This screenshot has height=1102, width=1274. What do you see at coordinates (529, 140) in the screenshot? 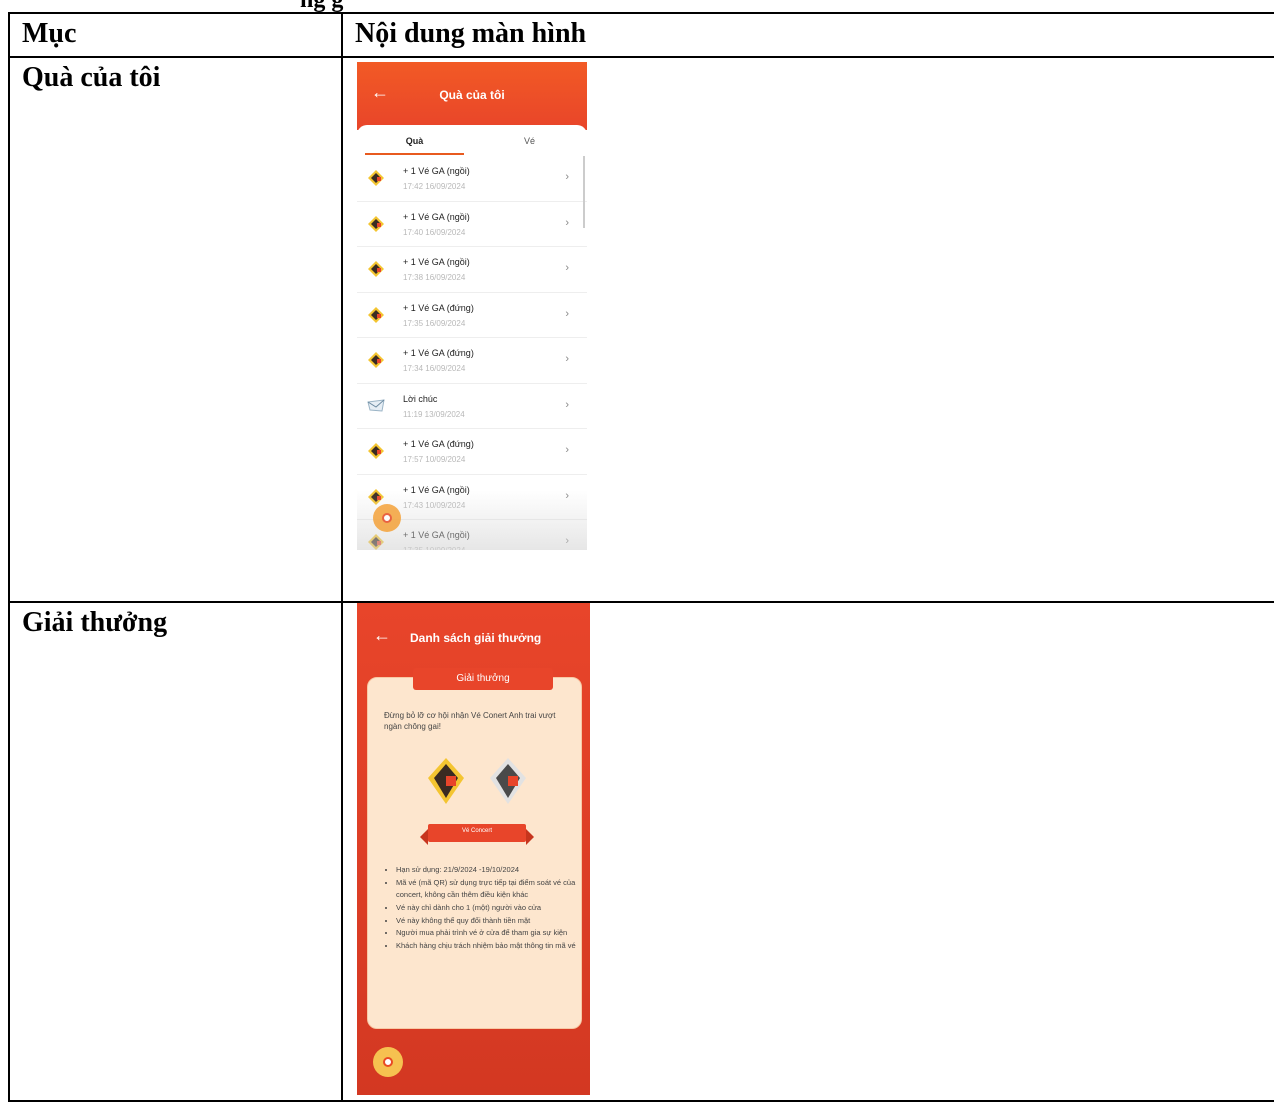
I see `tab-ve: Vé` at bounding box center [529, 140].